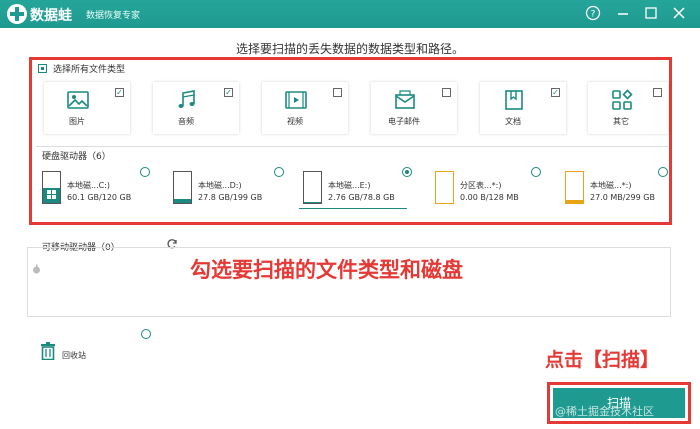 This screenshot has width=700, height=429. What do you see at coordinates (36, 269) in the screenshot?
I see `apple-icon` at bounding box center [36, 269].